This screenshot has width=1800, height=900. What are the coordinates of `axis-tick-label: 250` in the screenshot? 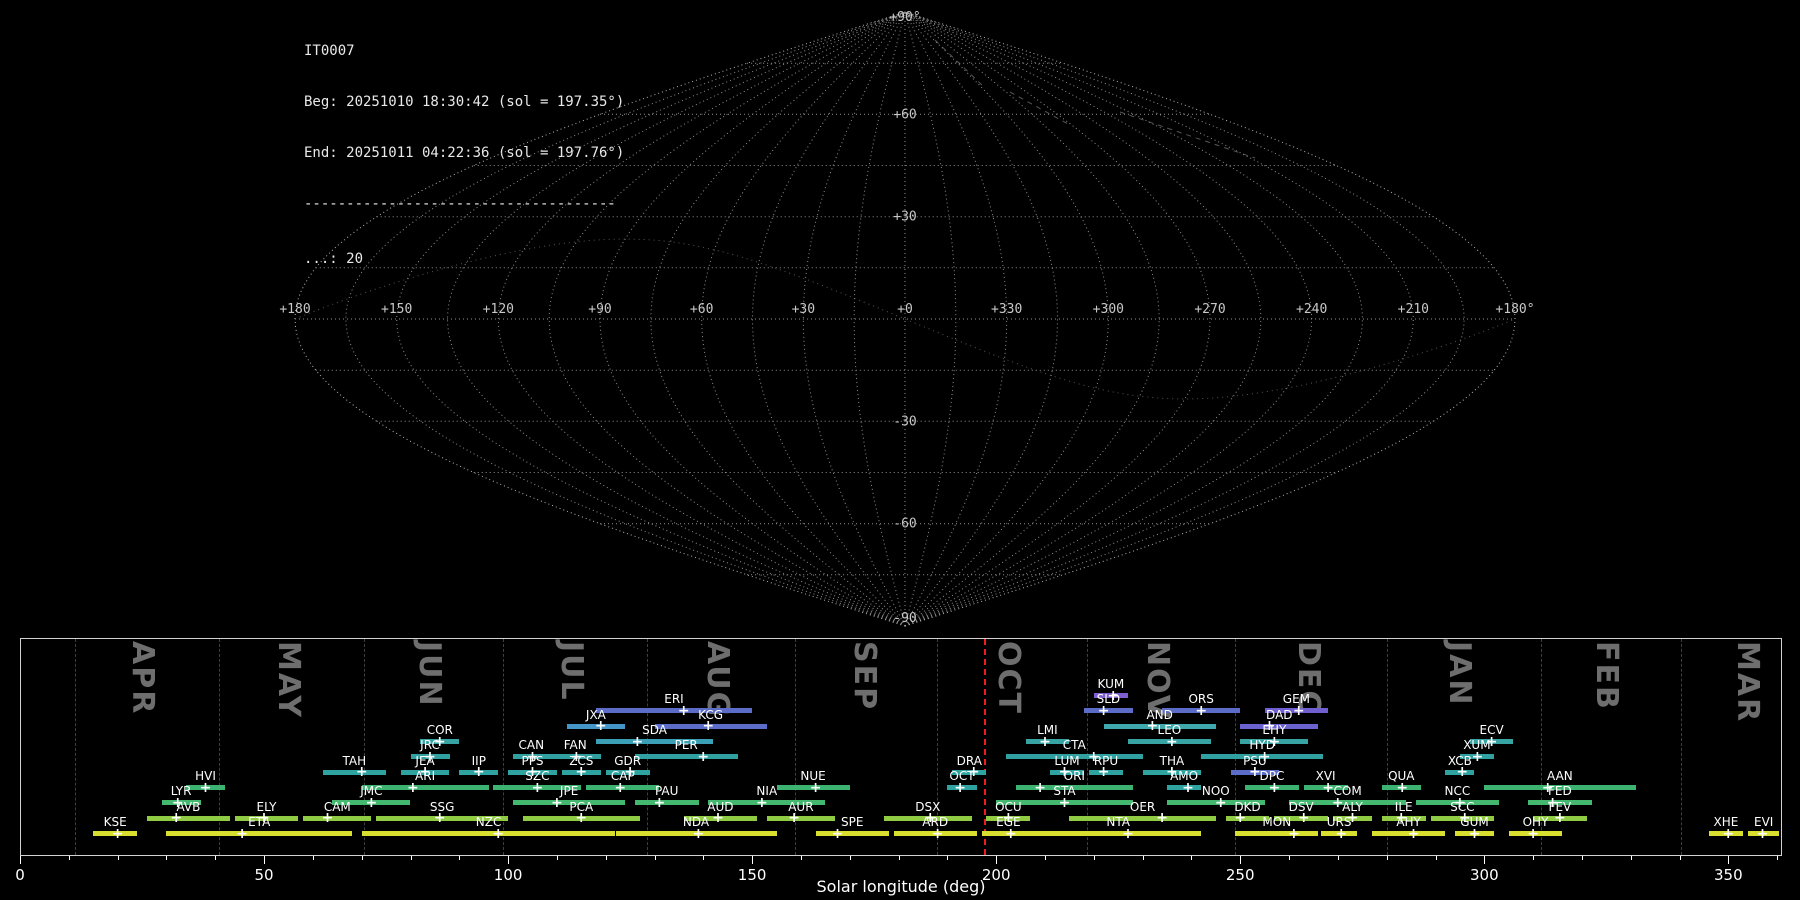 It's located at (1240, 875).